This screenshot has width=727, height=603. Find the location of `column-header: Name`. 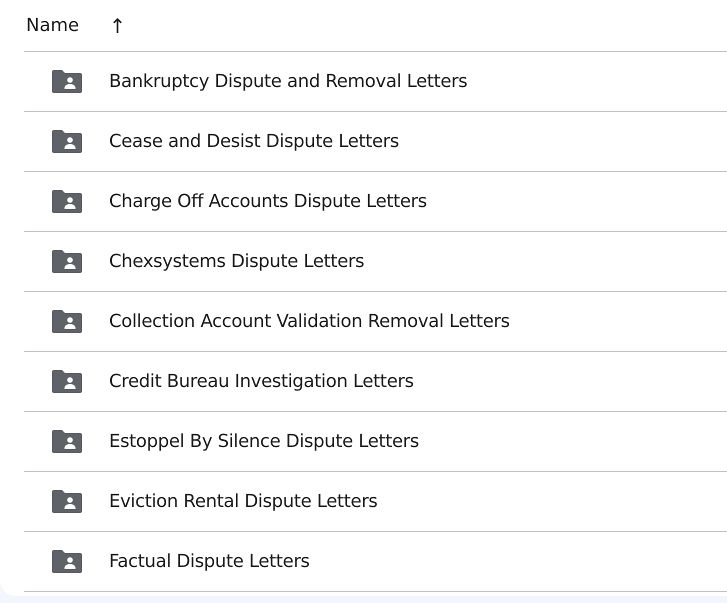

column-header: Name is located at coordinates (53, 25).